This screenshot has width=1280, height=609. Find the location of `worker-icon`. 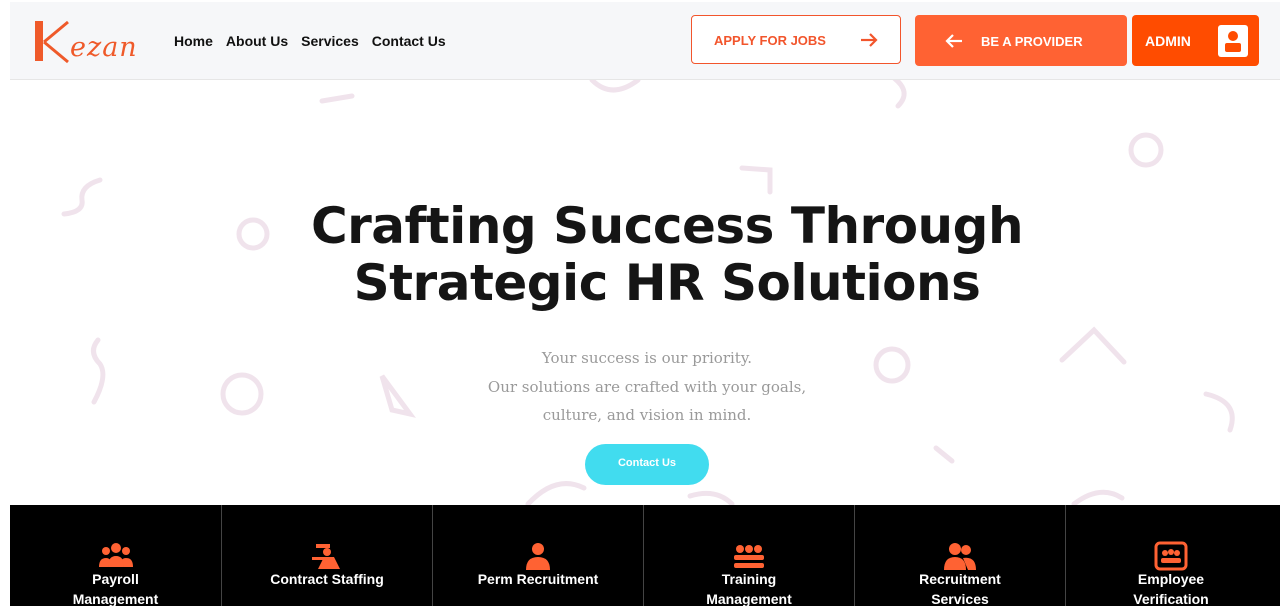

worker-icon is located at coordinates (326, 556).